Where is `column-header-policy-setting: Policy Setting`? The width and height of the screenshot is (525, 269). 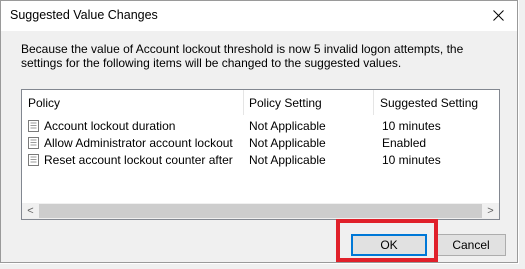 column-header-policy-setting: Policy Setting is located at coordinates (308, 102).